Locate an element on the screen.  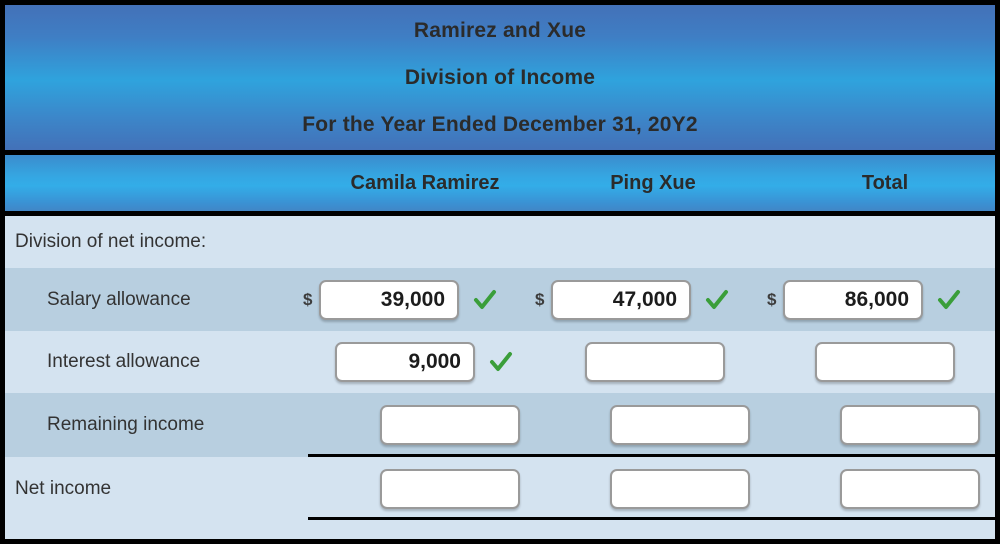
input-interest-camila: 9,000 is located at coordinates (405, 362).